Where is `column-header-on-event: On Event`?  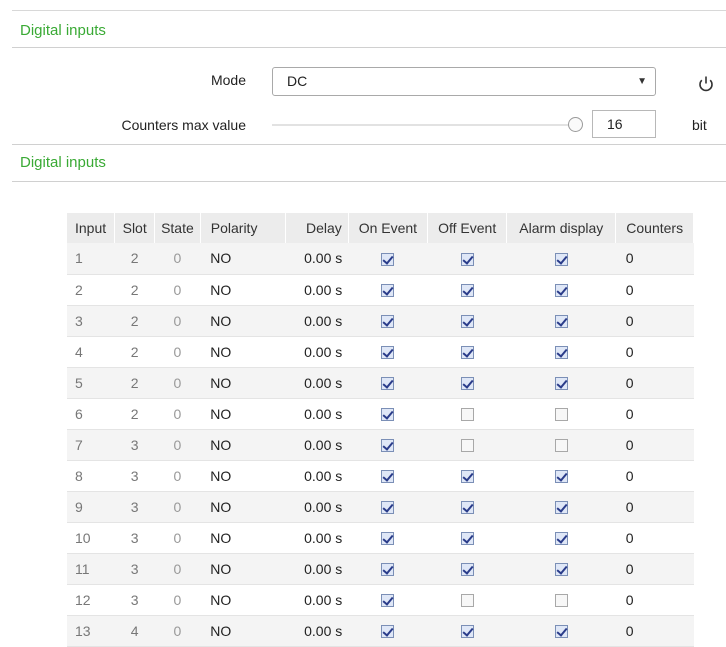
column-header-on-event: On Event is located at coordinates (388, 228).